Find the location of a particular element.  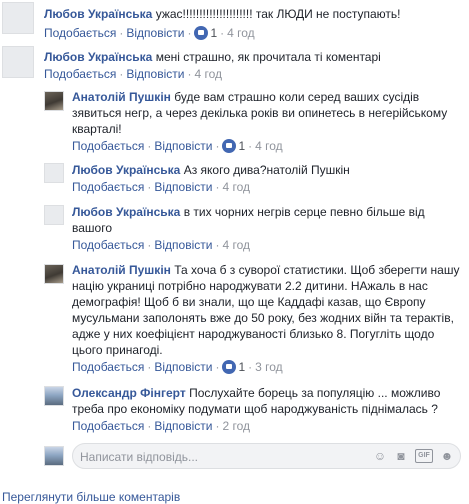

emoji-icon: ☺ is located at coordinates (380, 456).